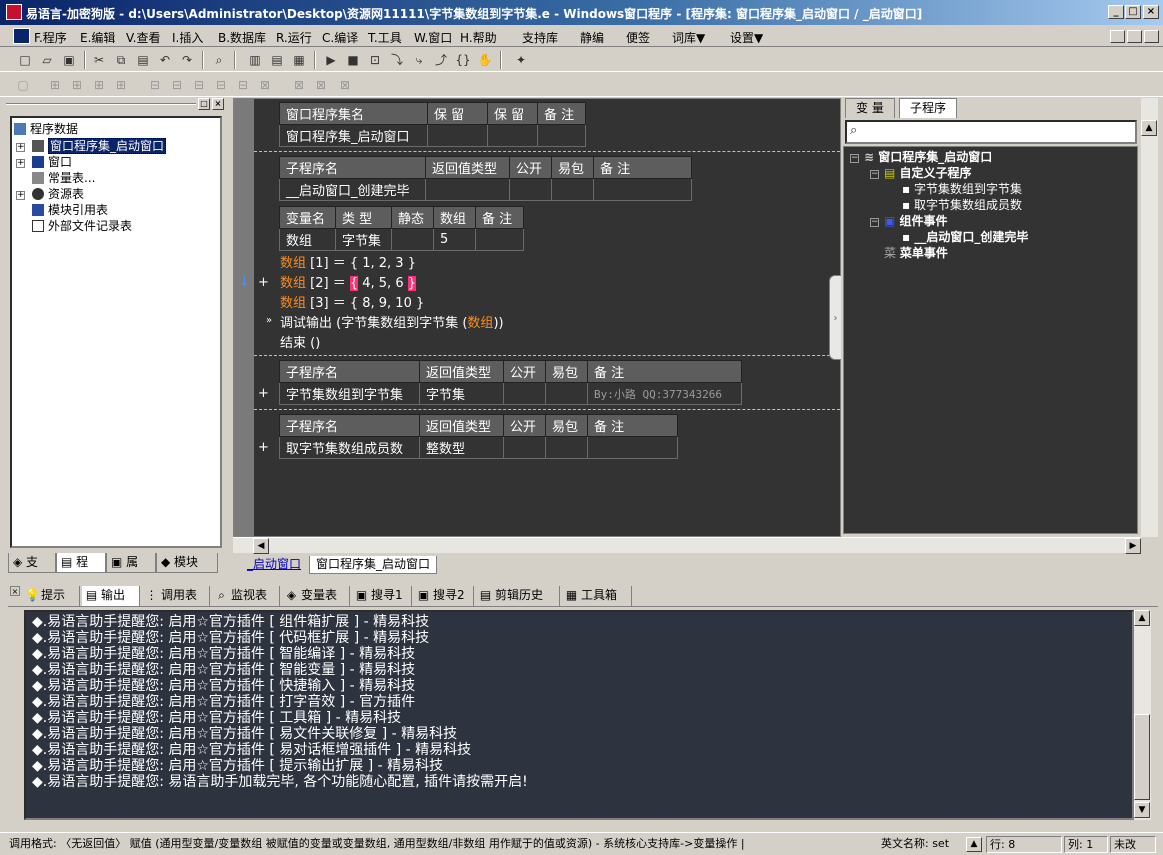  What do you see at coordinates (373, 565) in the screenshot?
I see `tab-window-assembly: 窗口程序集_启动窗口` at bounding box center [373, 565].